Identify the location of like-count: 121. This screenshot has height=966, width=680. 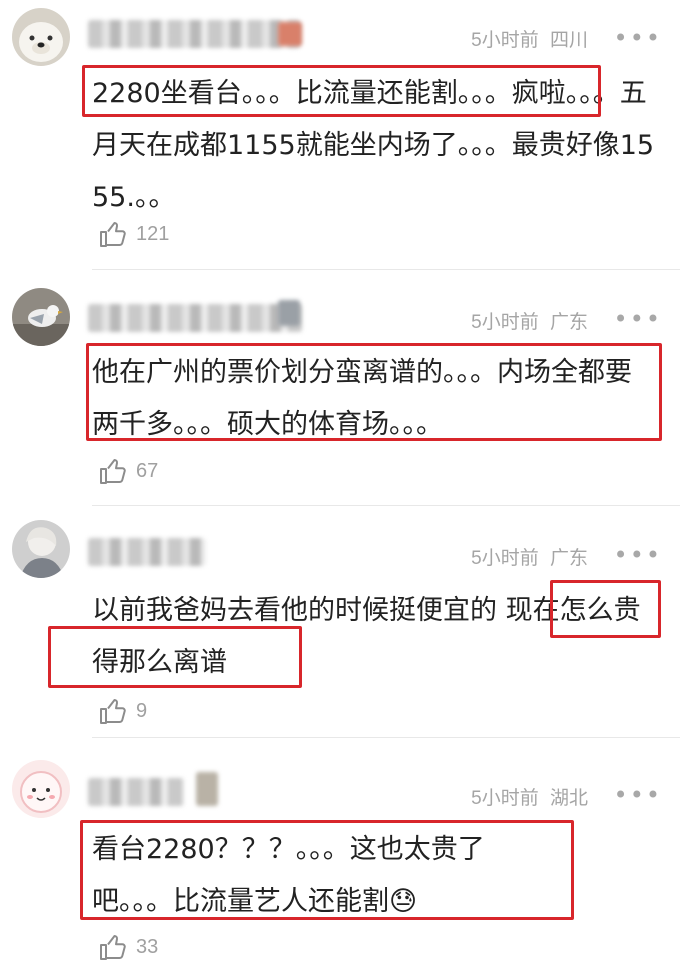
(153, 233).